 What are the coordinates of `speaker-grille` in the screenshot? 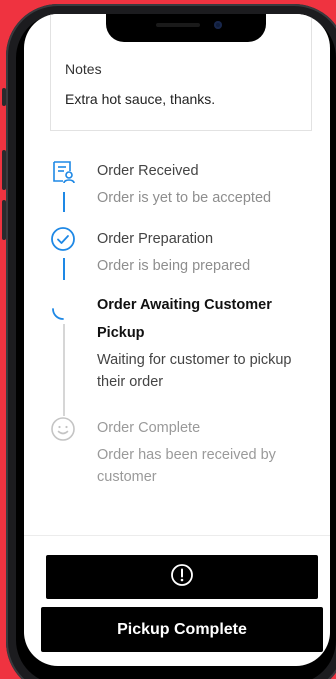 It's located at (178, 25).